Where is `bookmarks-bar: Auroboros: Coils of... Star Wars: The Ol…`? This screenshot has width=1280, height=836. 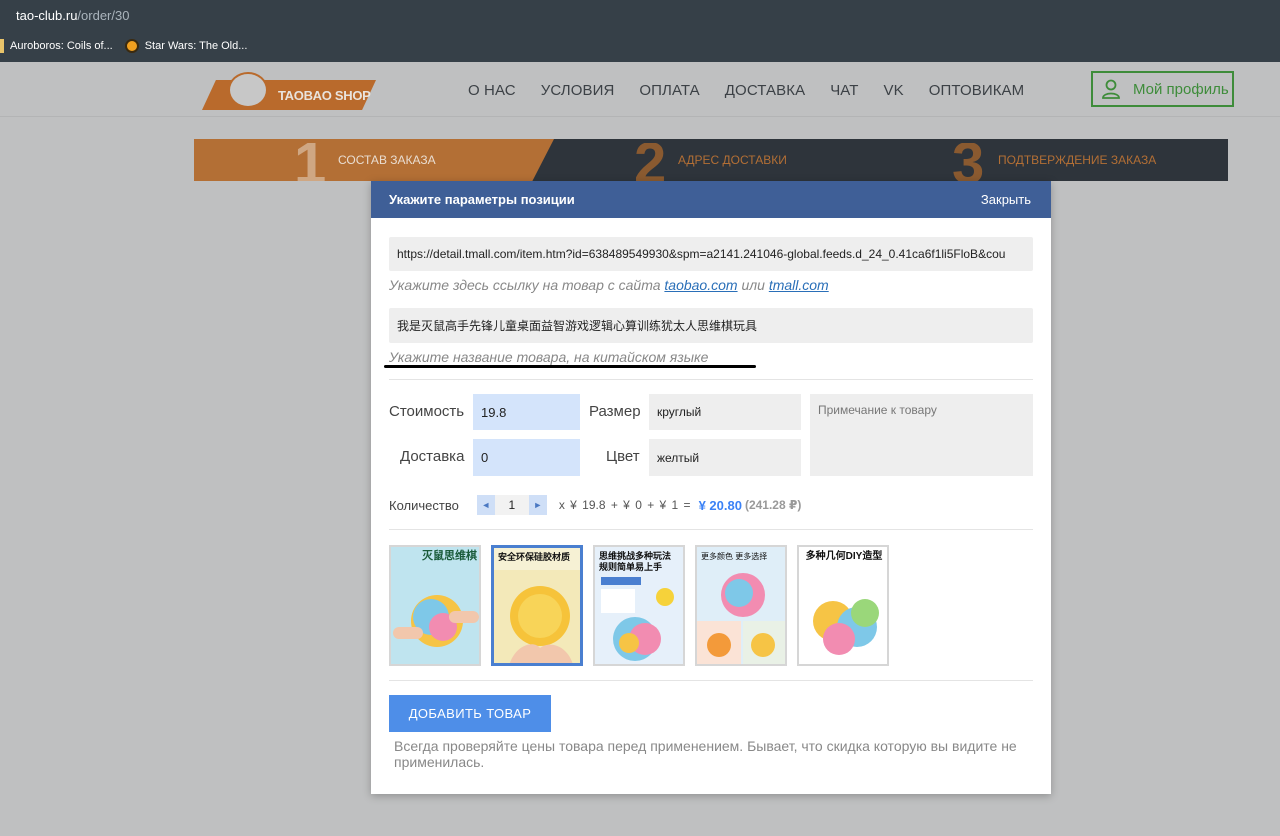 bookmarks-bar: Auroboros: Coils of... Star Wars: The Ol… is located at coordinates (129, 46).